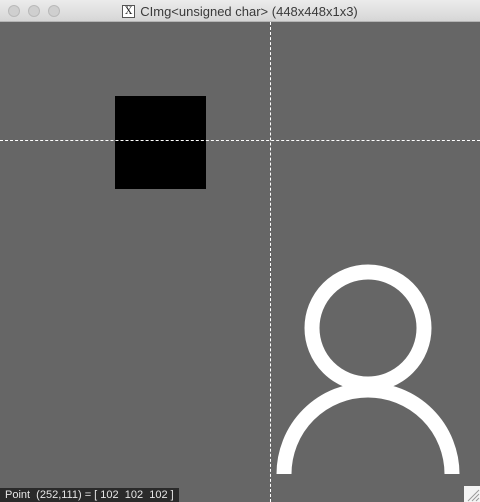 Image resolution: width=480 pixels, height=502 pixels. I want to click on user-icon-body, so click(368, 428).